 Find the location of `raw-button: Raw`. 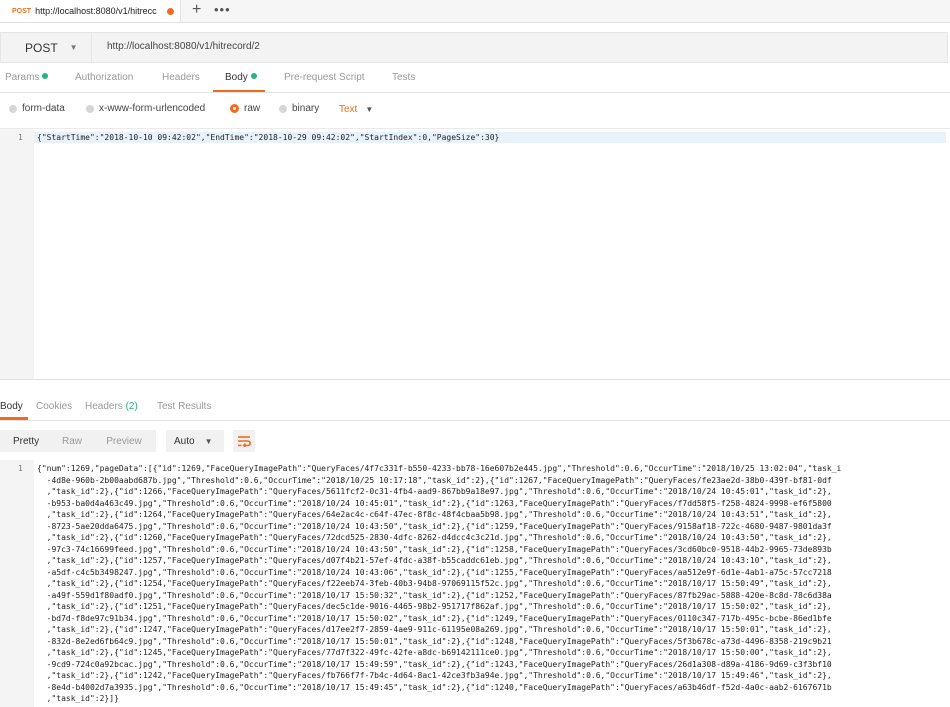

raw-button: Raw is located at coordinates (72, 441).